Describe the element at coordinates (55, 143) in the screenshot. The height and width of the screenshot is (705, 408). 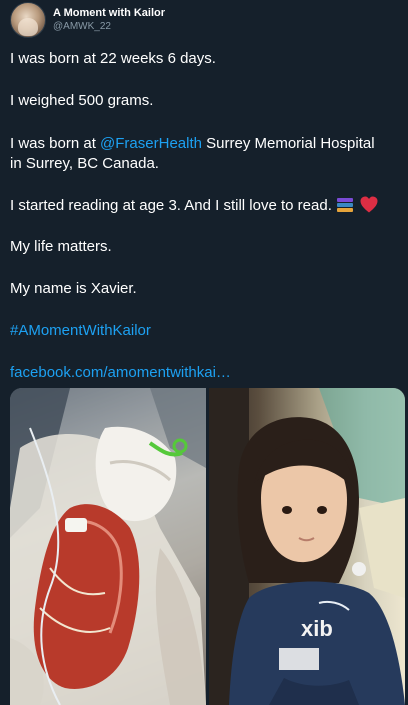
I see `tweet-text-line-3-prefix: I was born at` at that location.